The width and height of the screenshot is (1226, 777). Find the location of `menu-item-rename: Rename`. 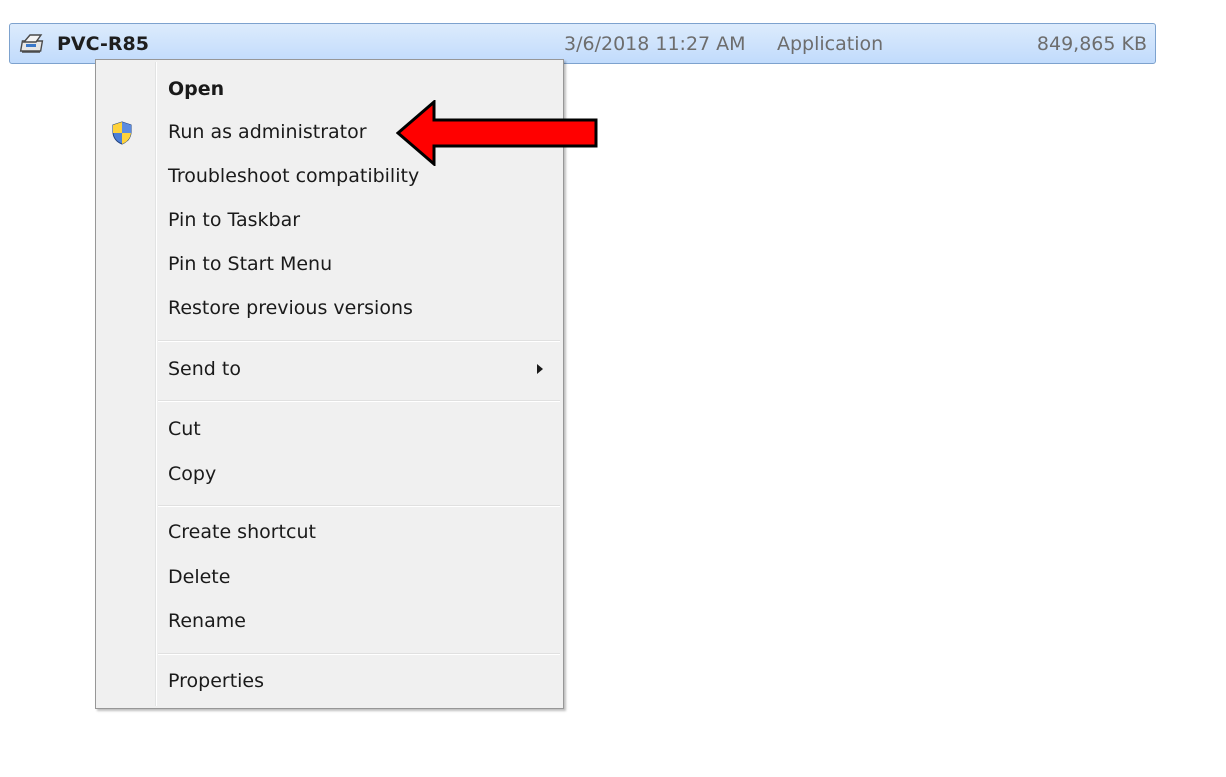

menu-item-rename: Rename is located at coordinates (329, 621).